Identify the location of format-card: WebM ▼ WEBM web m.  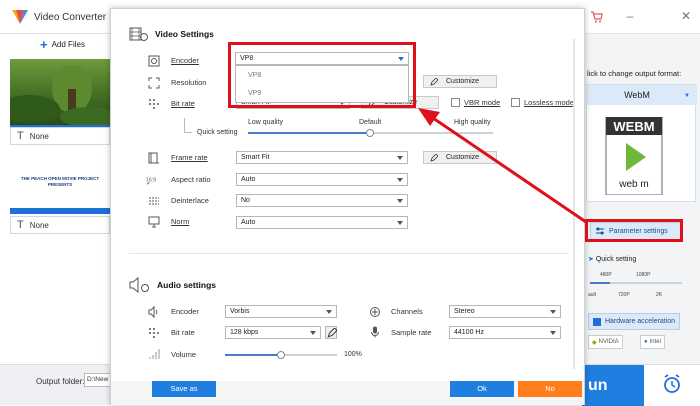
(641, 143).